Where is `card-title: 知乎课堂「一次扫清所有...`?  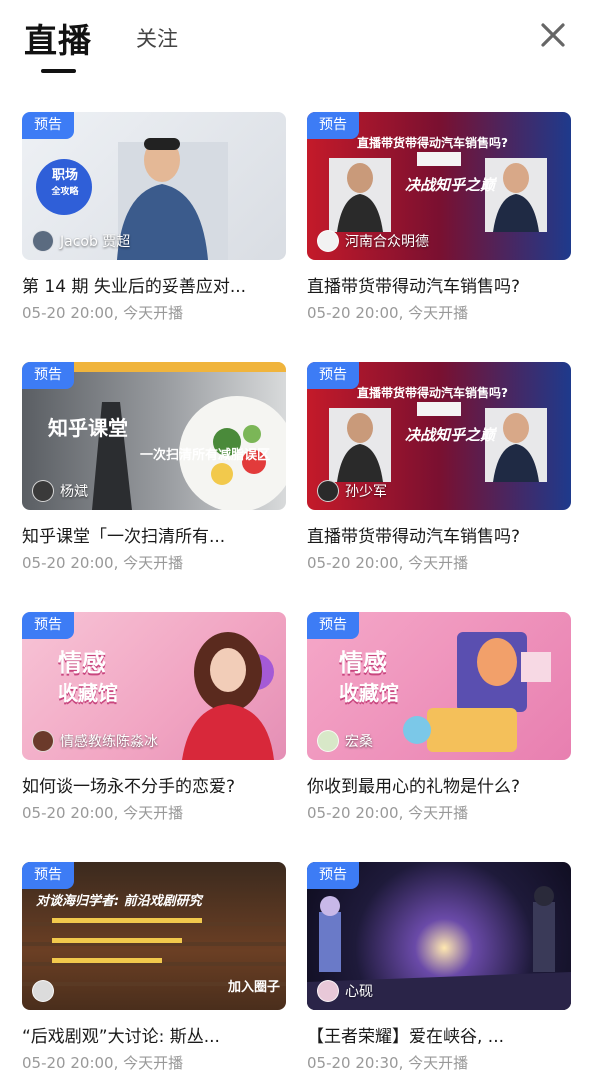 card-title: 知乎课堂「一次扫清所有... is located at coordinates (154, 534).